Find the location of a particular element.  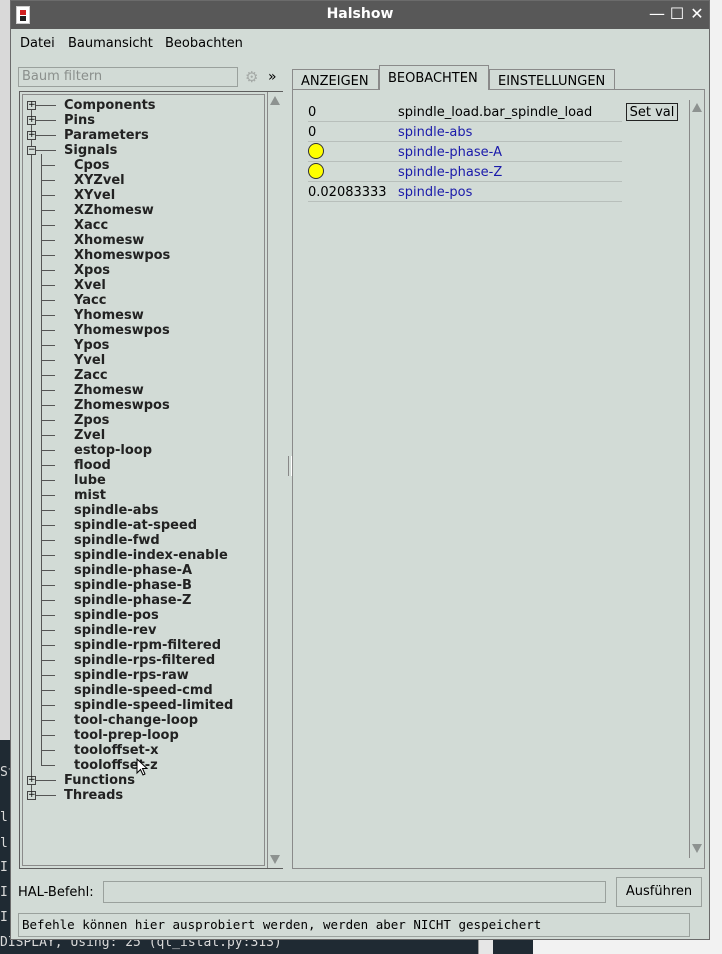

tab-beobachten: BEOBACHTEN is located at coordinates (434, 77).